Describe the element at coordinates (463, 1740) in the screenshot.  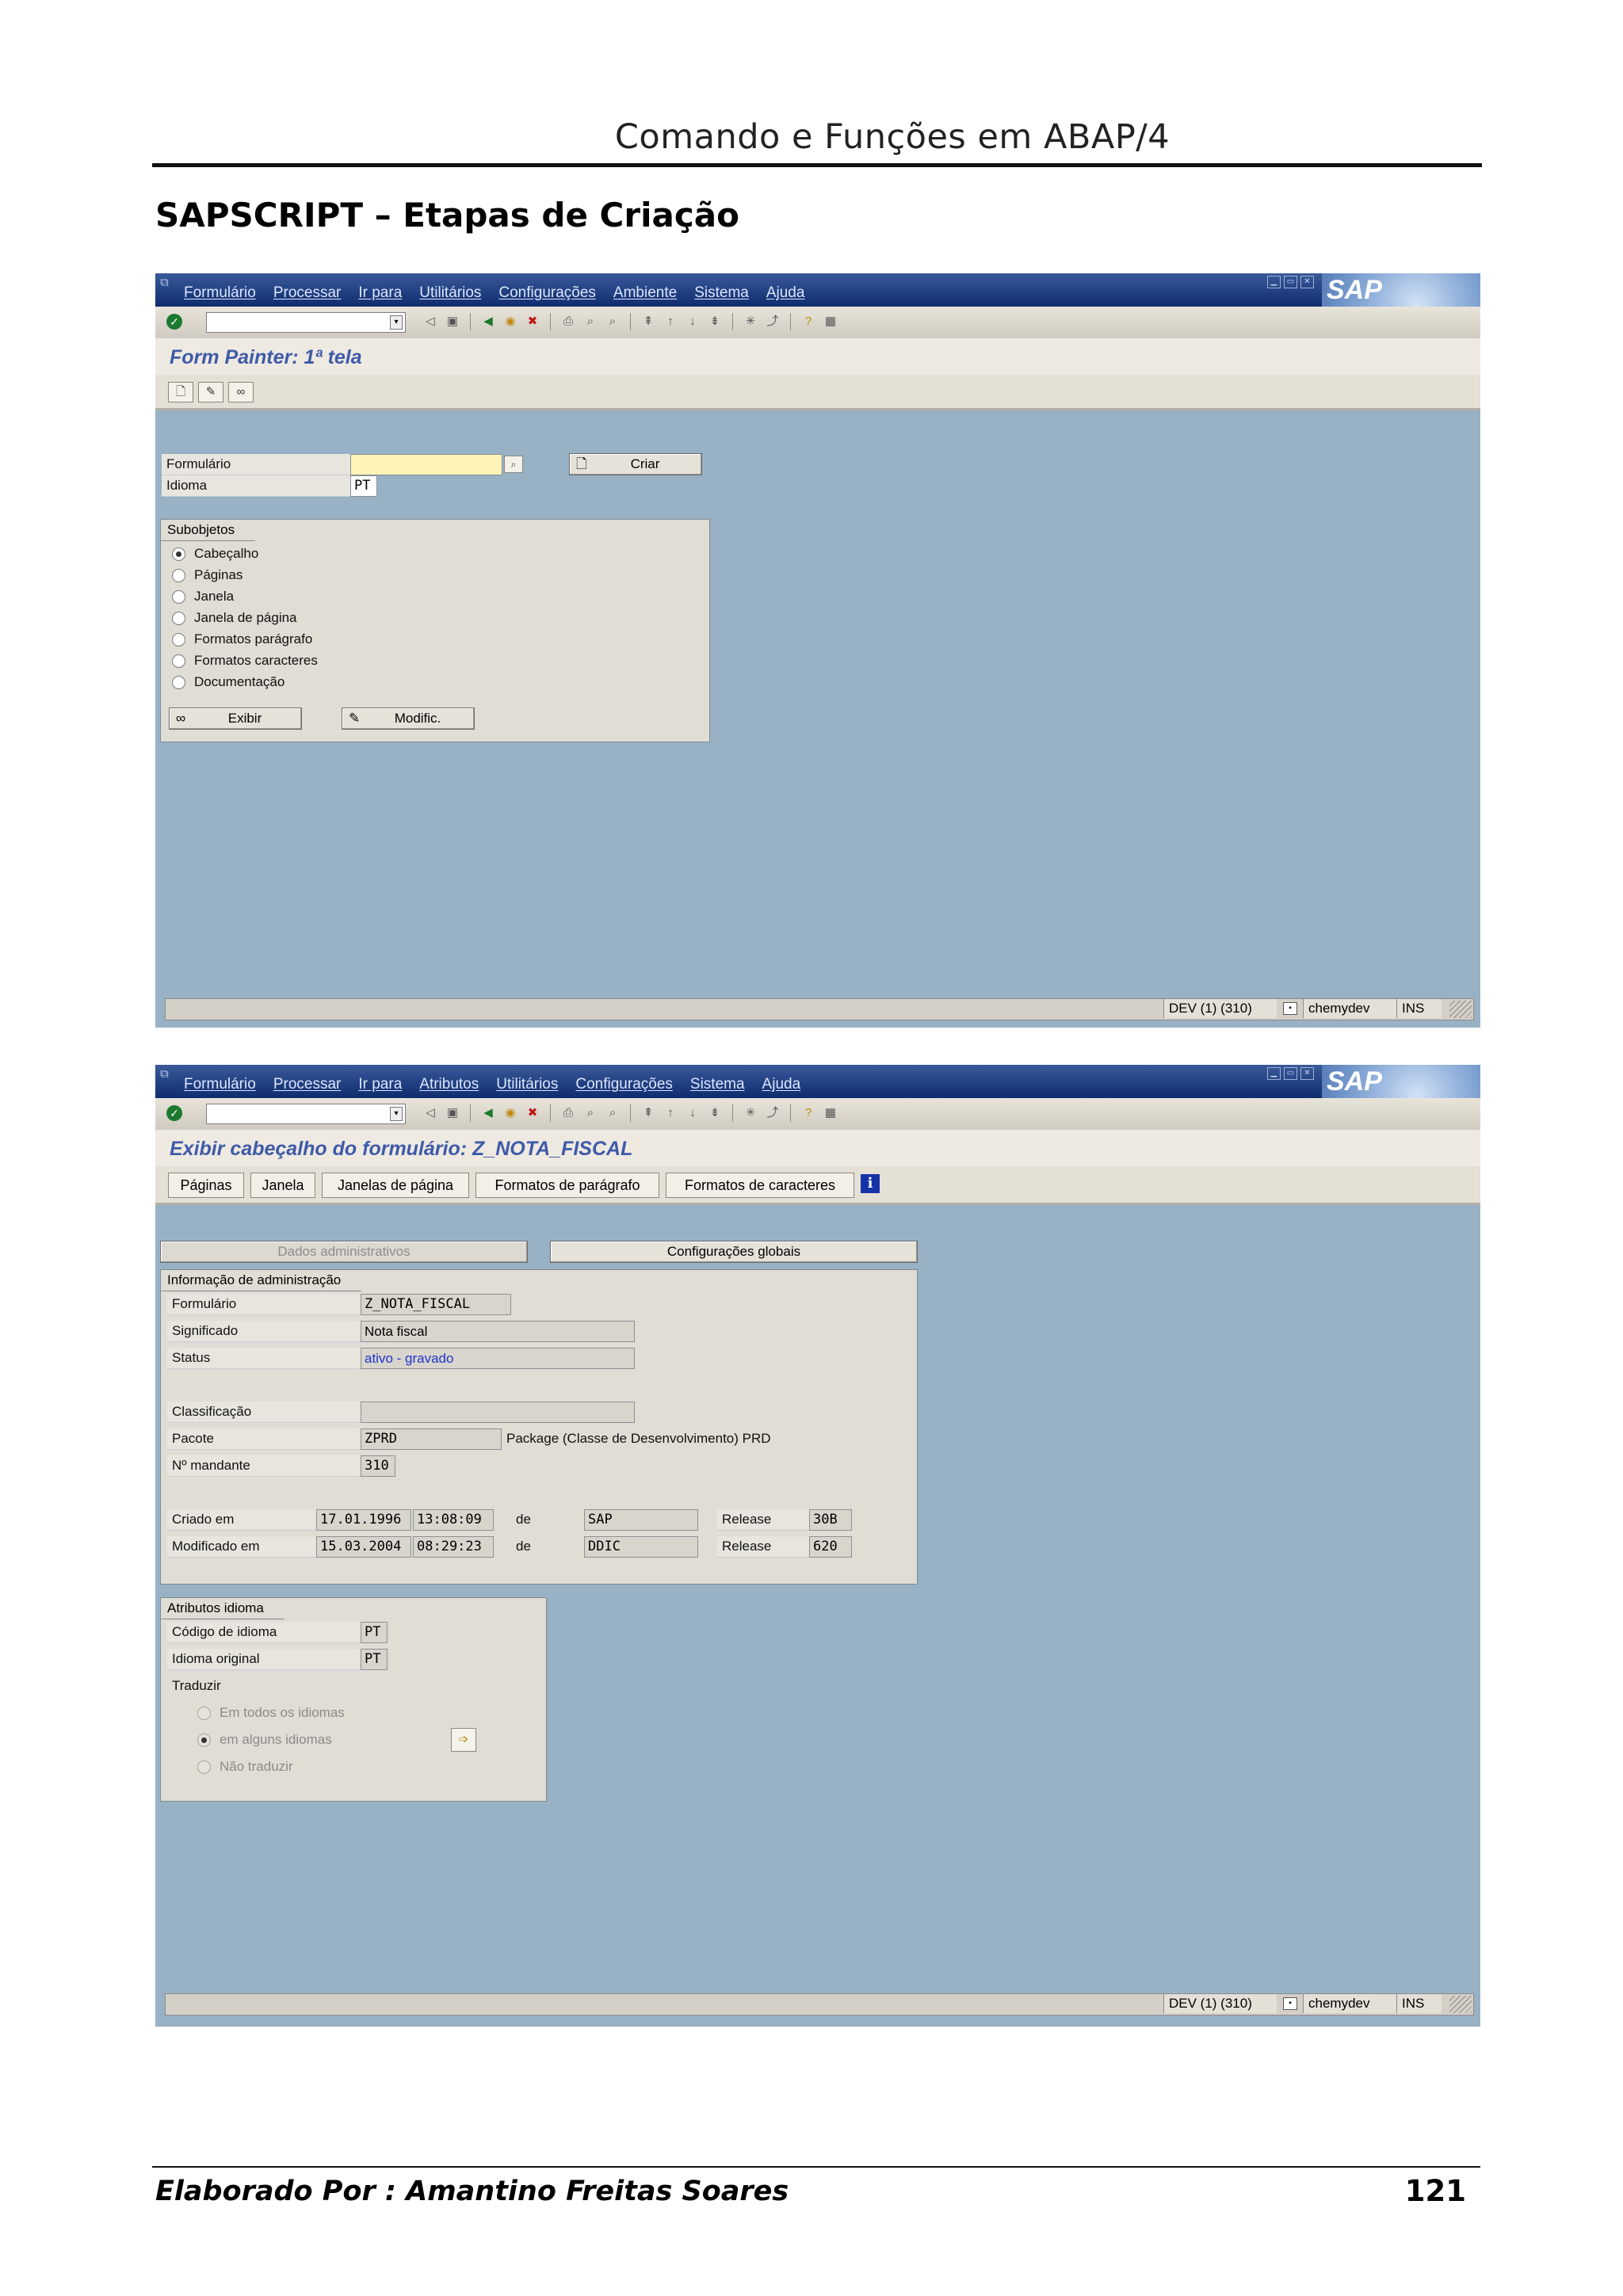
I see `select-languages-arrow-icon: ➩` at that location.